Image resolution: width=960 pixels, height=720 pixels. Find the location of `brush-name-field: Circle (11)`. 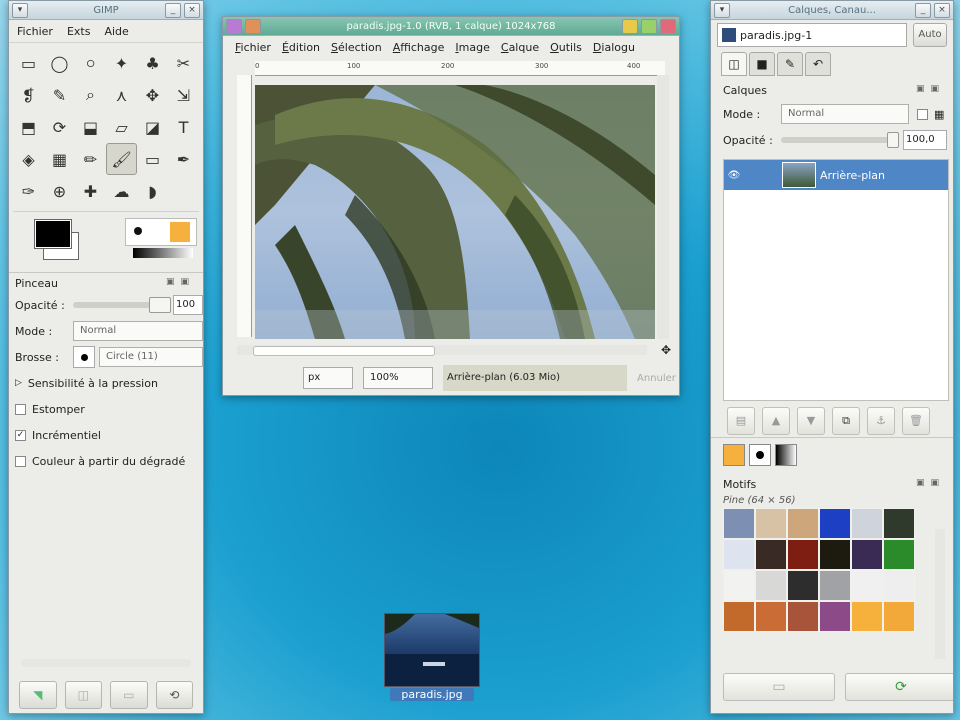

brush-name-field: Circle (11) is located at coordinates (151, 357).